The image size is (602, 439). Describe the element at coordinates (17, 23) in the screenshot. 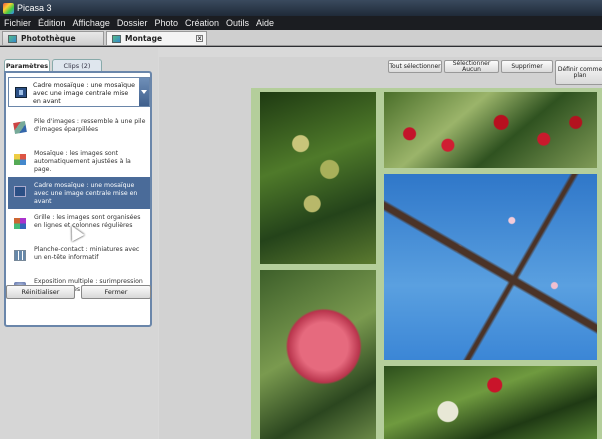

I see `menu-fichier: Fichier` at that location.